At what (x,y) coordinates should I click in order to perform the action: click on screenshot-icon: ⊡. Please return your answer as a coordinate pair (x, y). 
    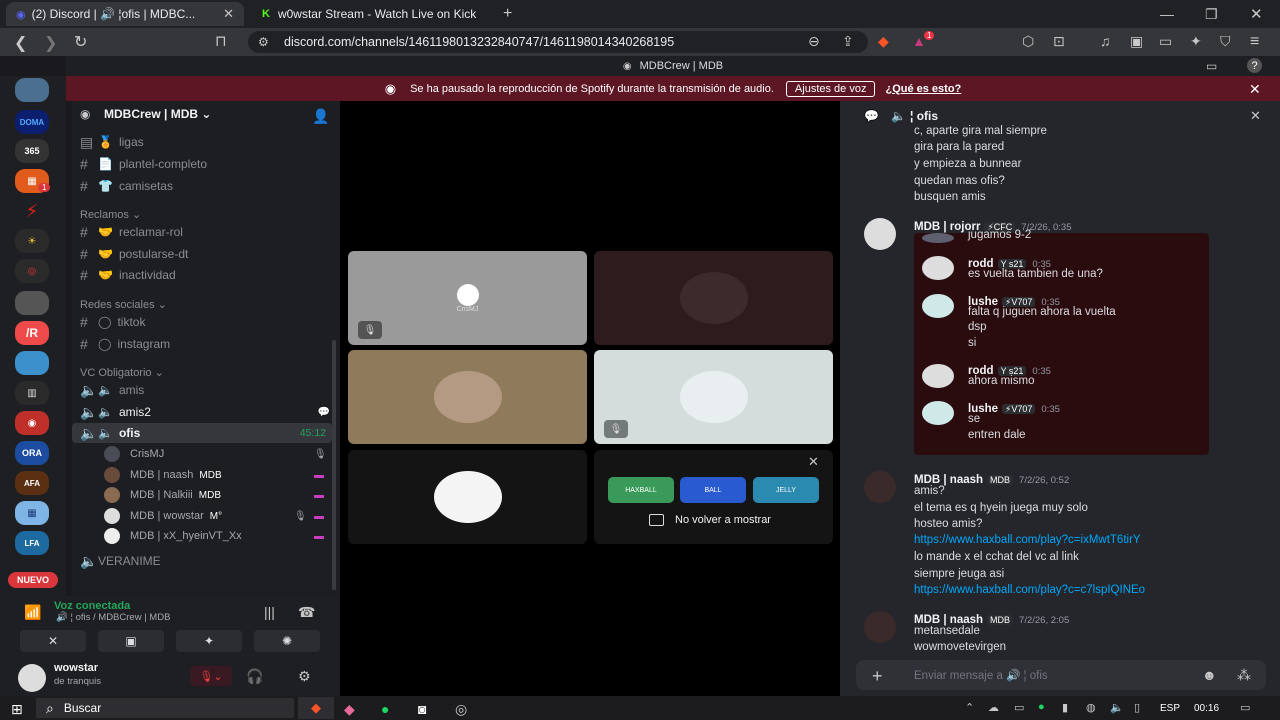
    Looking at the image, I should click on (1059, 41).